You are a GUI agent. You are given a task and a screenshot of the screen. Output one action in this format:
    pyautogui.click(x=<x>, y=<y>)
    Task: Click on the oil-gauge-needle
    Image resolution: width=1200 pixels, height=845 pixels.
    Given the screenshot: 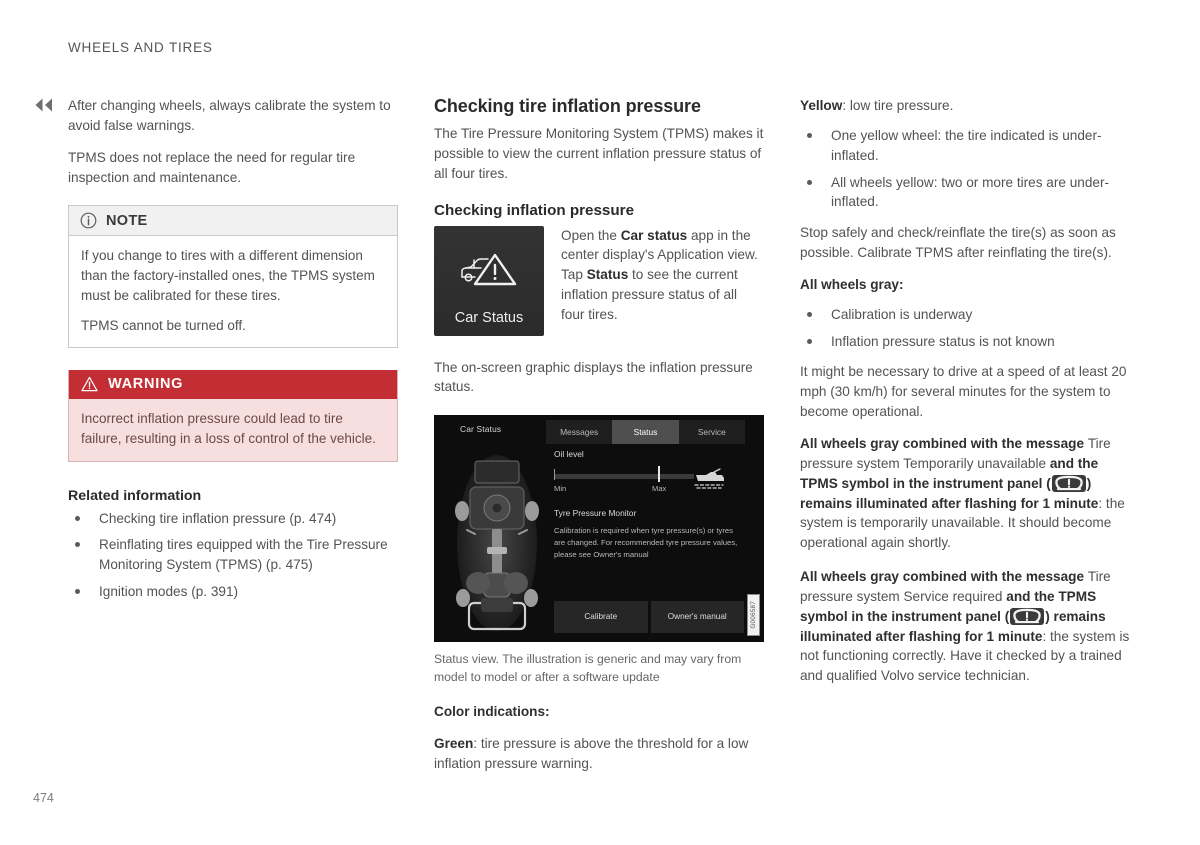 What is the action you would take?
    pyautogui.click(x=659, y=474)
    